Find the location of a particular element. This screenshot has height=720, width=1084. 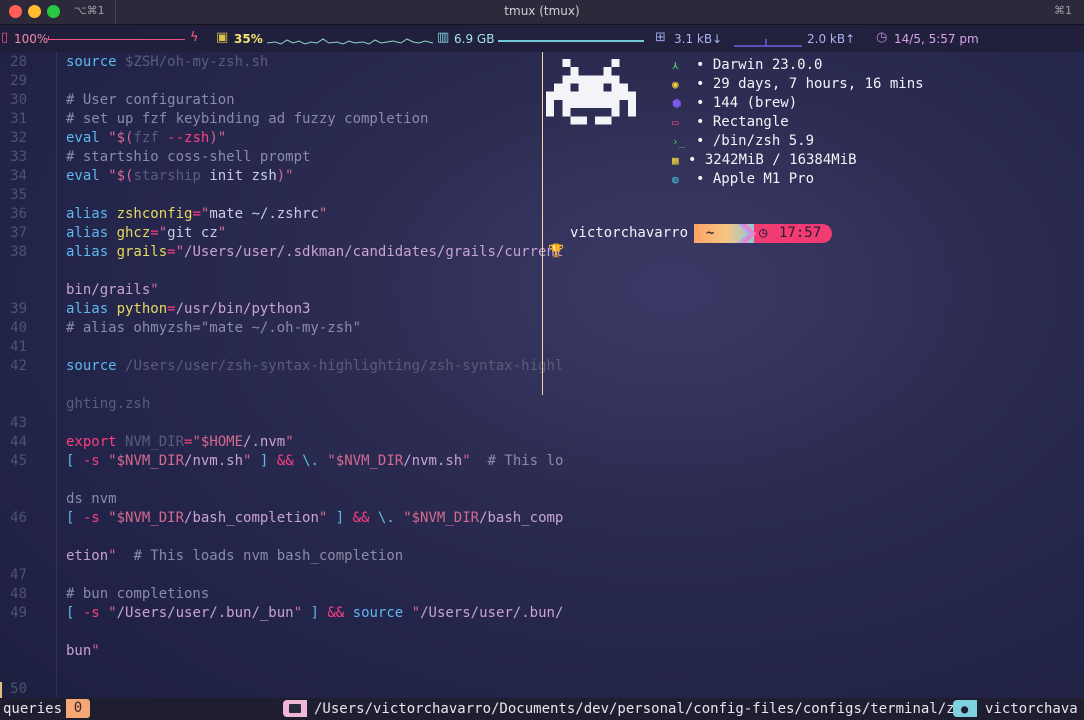

code-line: 30 # User configuration is located at coordinates (271, 100).